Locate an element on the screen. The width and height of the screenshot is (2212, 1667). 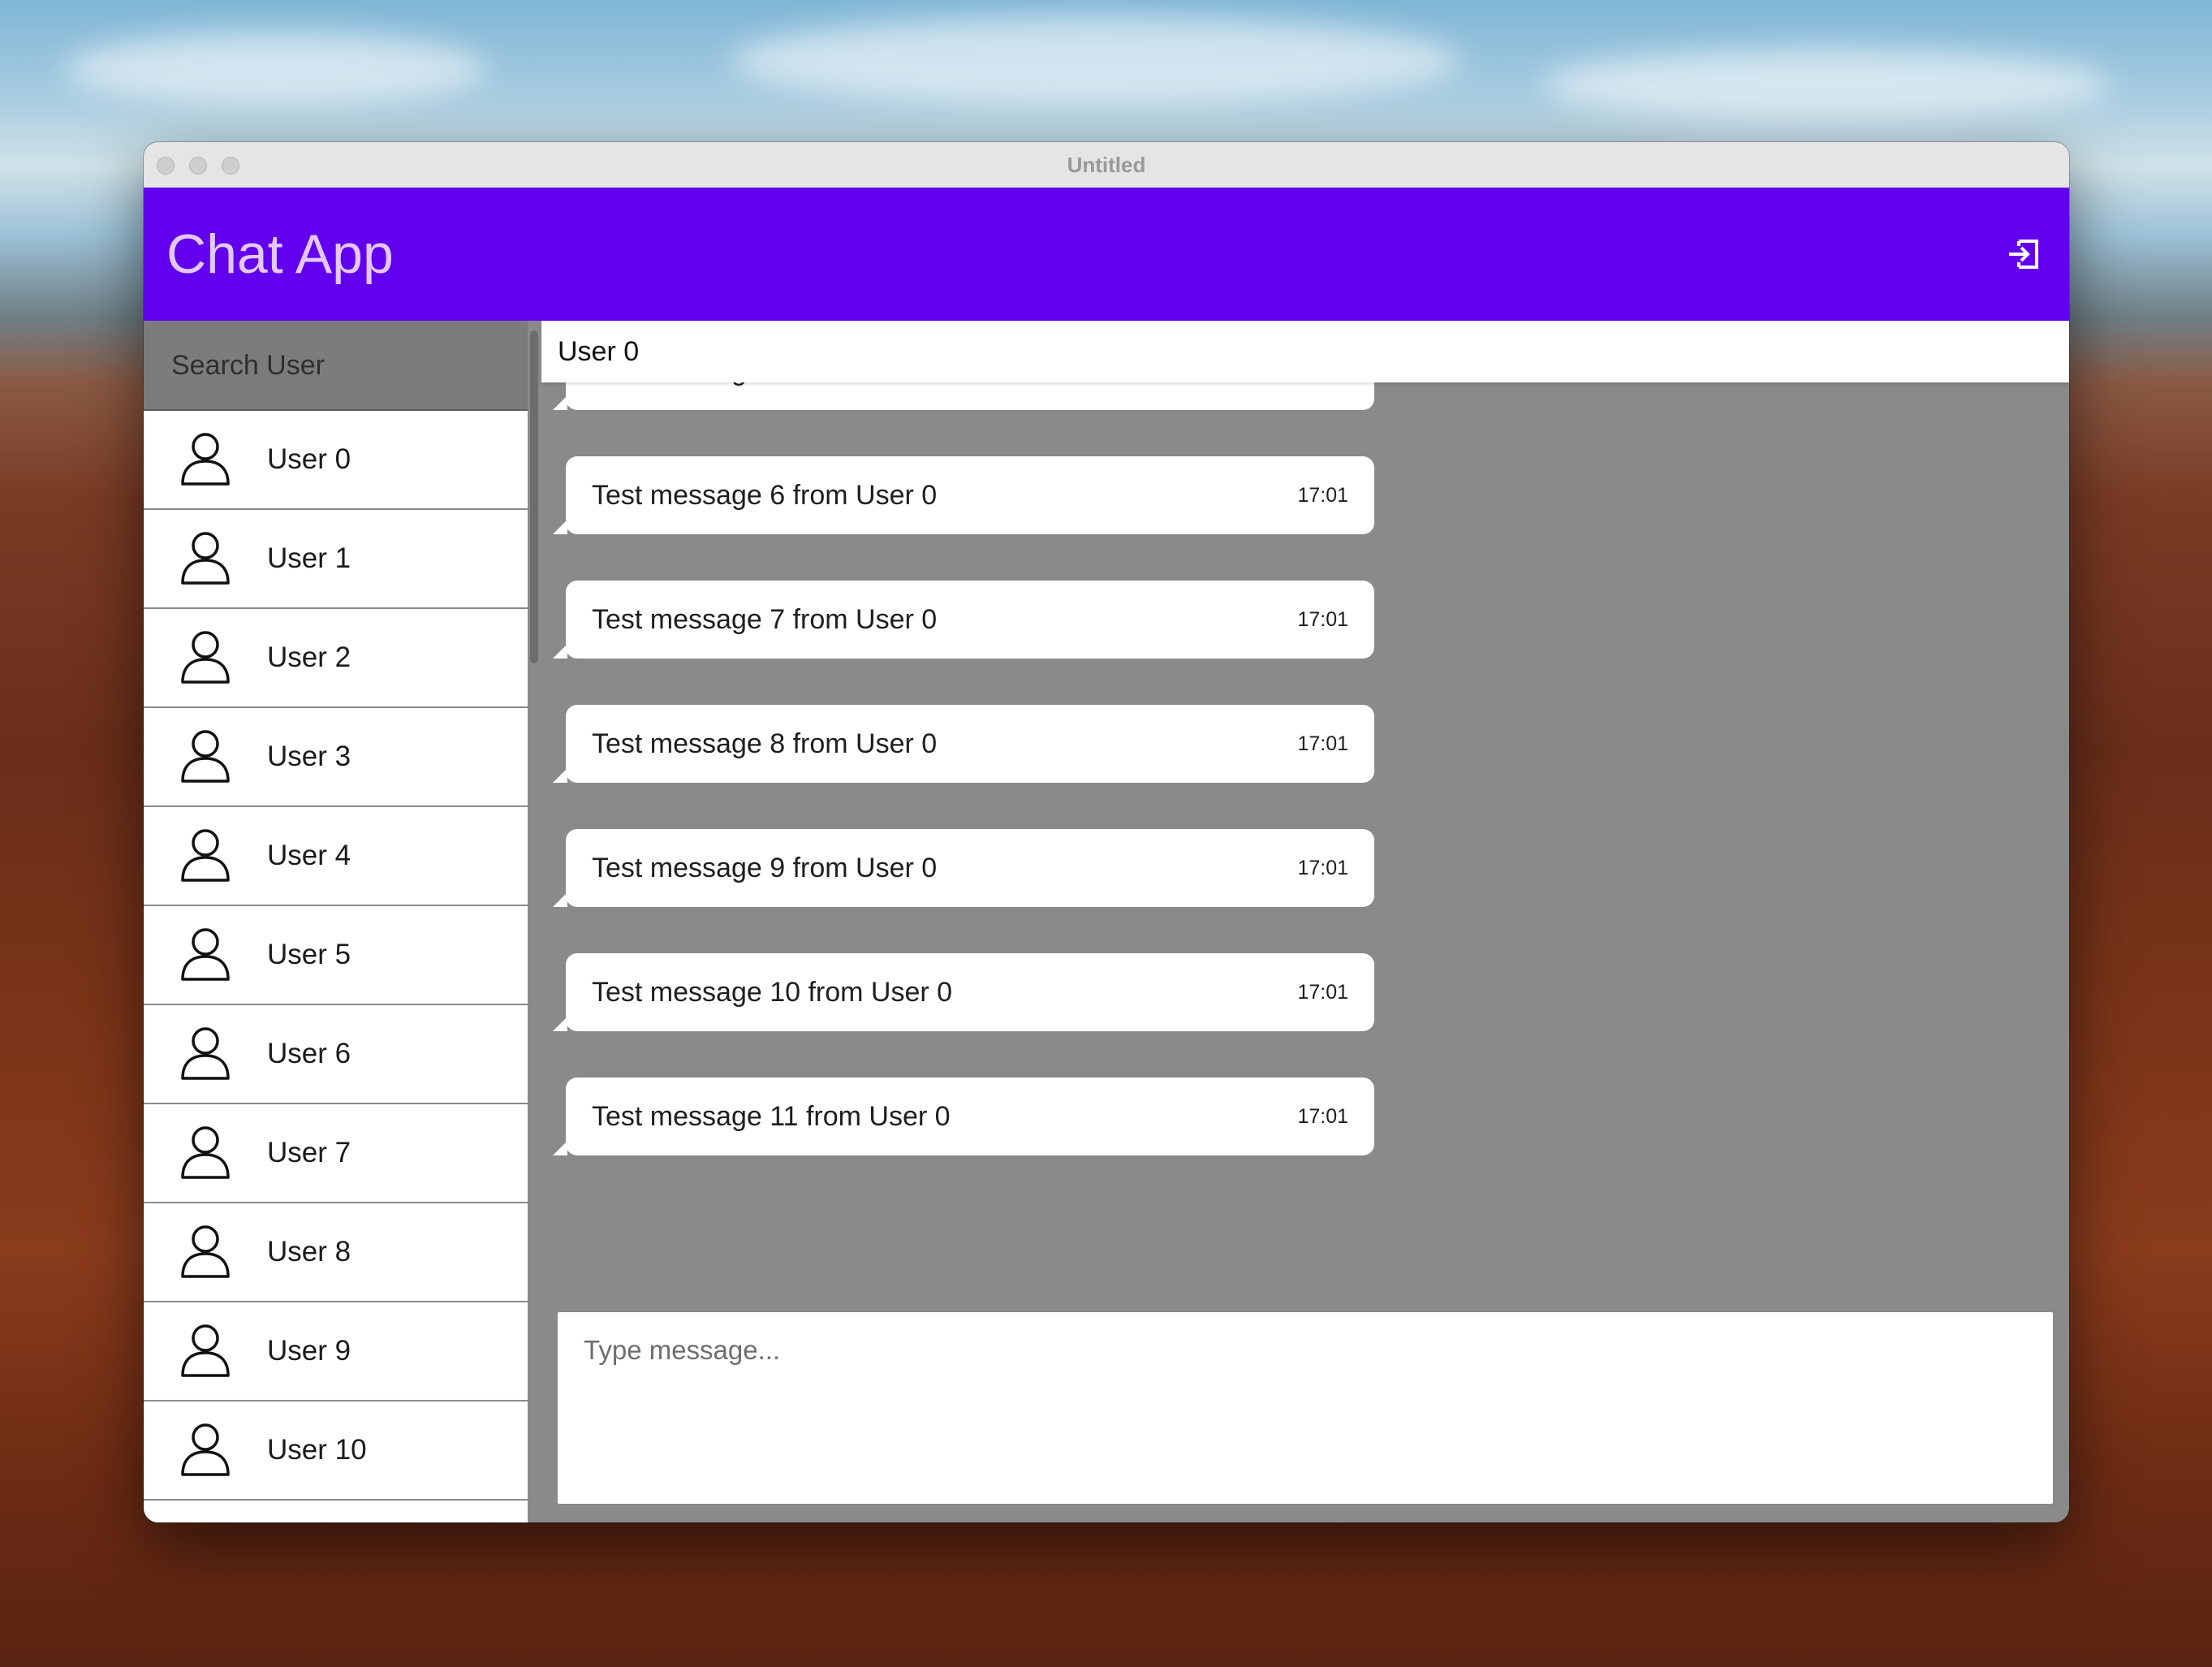
user-name: User 8 is located at coordinates (309, 1252).